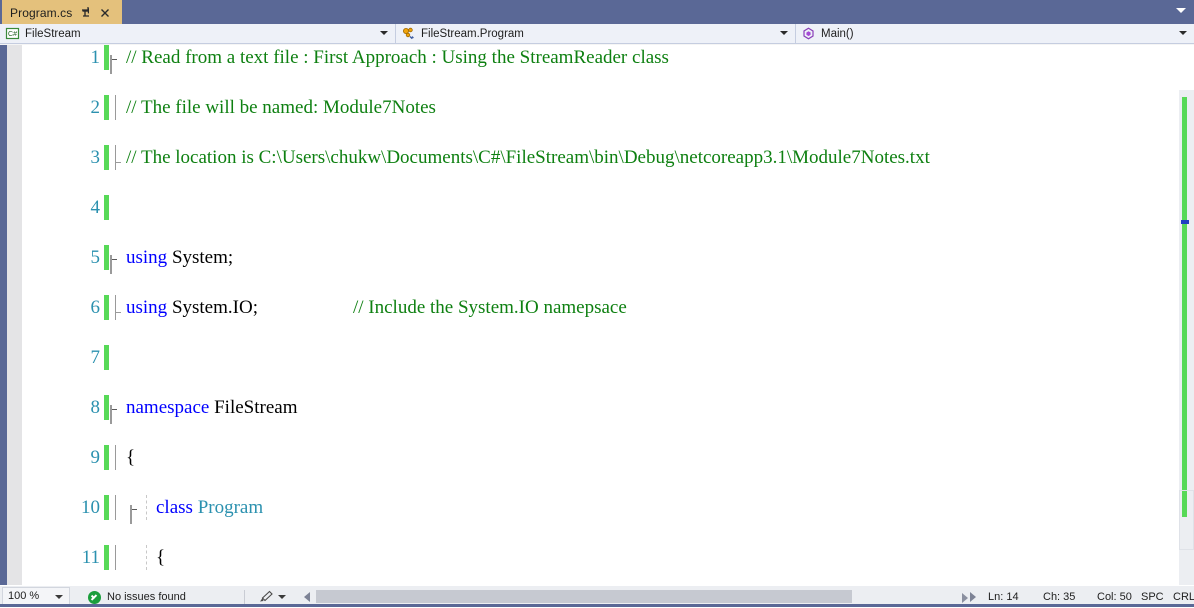 The width and height of the screenshot is (1194, 608). I want to click on navbar-member-dropdown: Main(), so click(995, 33).